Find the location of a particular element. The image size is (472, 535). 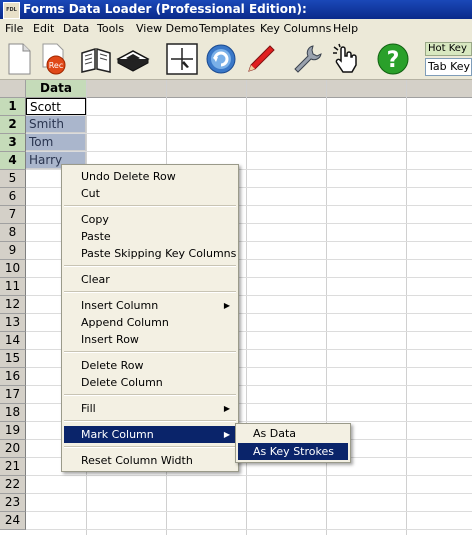

toolbar: Rec ? Hot Key Tab Key is located at coordinates (236, 59).